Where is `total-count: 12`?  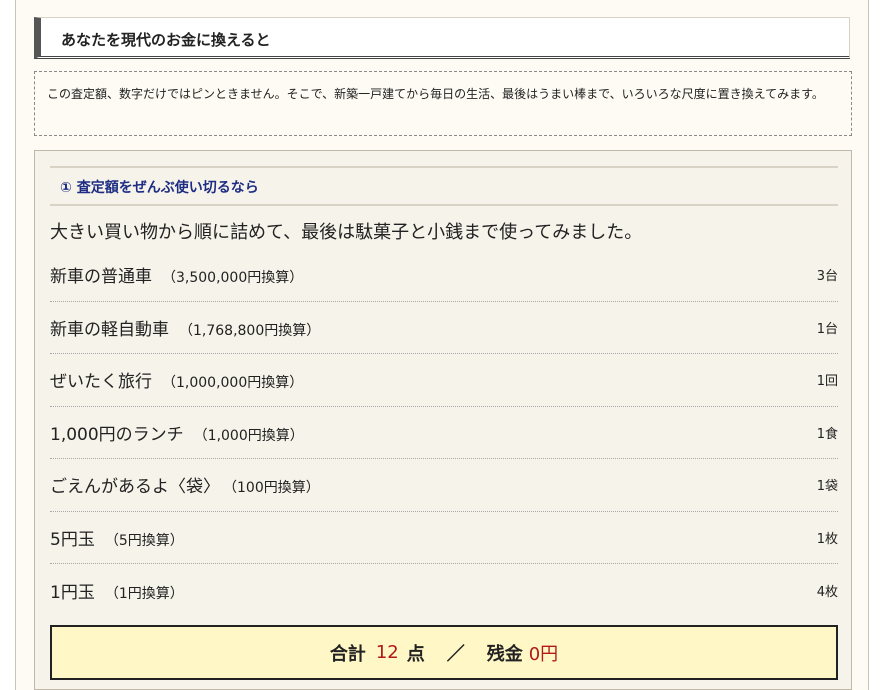
total-count: 12 is located at coordinates (387, 652).